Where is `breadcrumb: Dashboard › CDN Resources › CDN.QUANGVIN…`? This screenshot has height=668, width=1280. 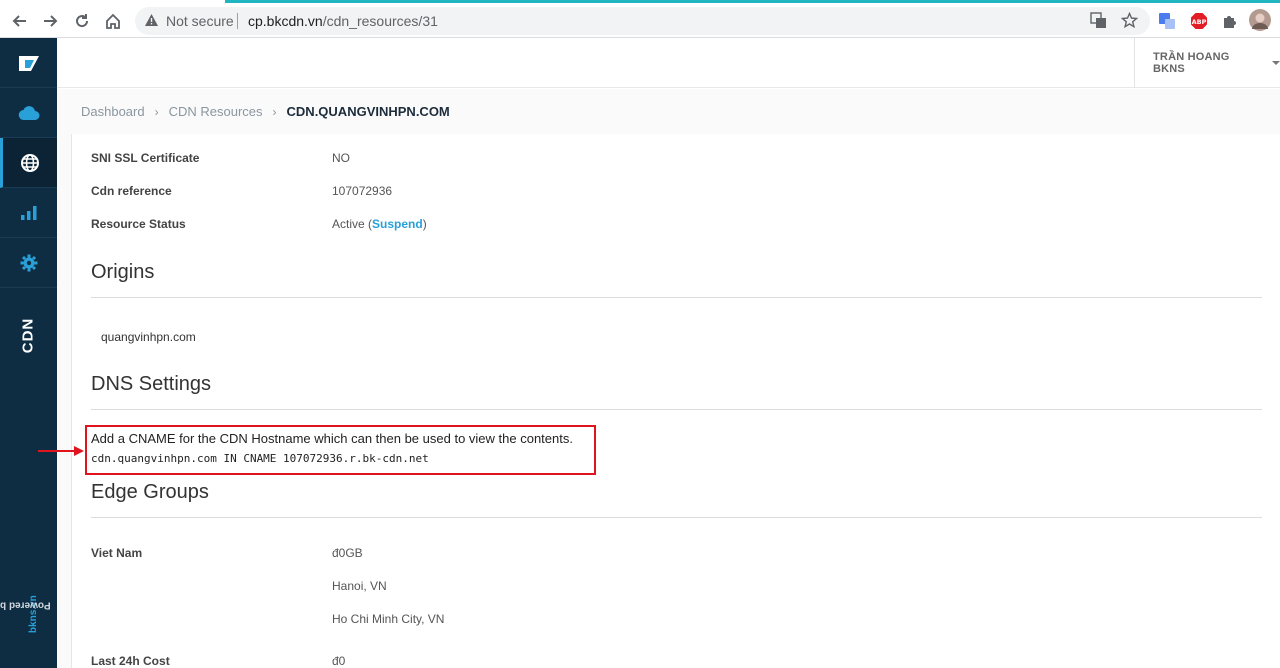
breadcrumb: Dashboard › CDN Resources › CDN.QUANGVIN… is located at coordinates (265, 111).